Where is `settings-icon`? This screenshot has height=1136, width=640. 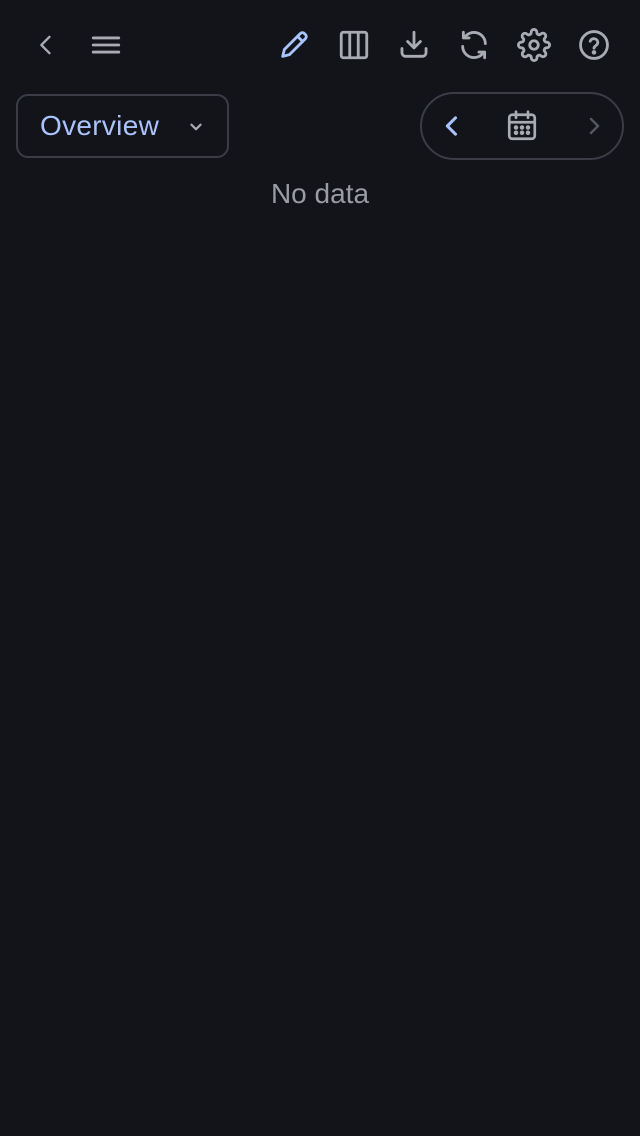 settings-icon is located at coordinates (534, 45).